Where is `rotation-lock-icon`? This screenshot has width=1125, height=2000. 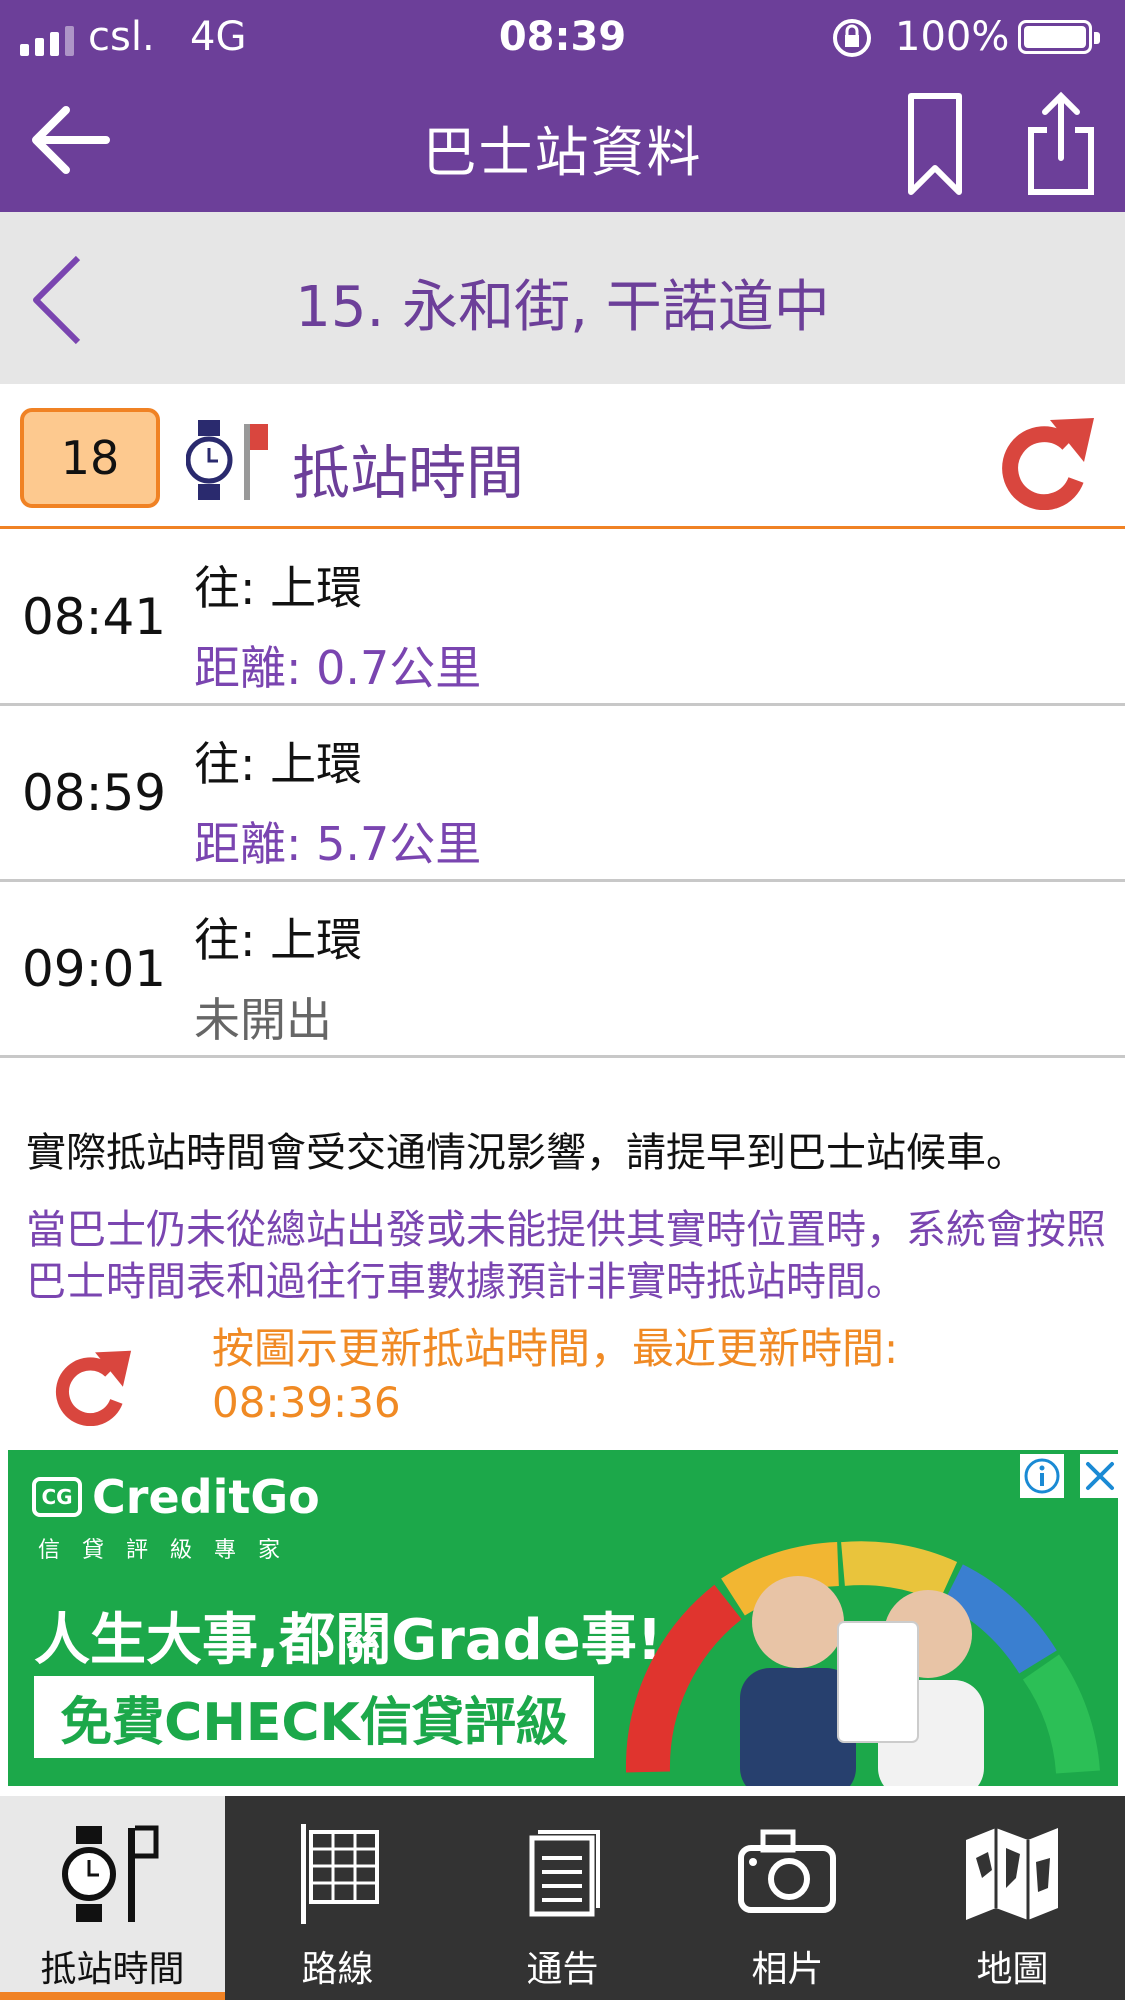 rotation-lock-icon is located at coordinates (852, 38).